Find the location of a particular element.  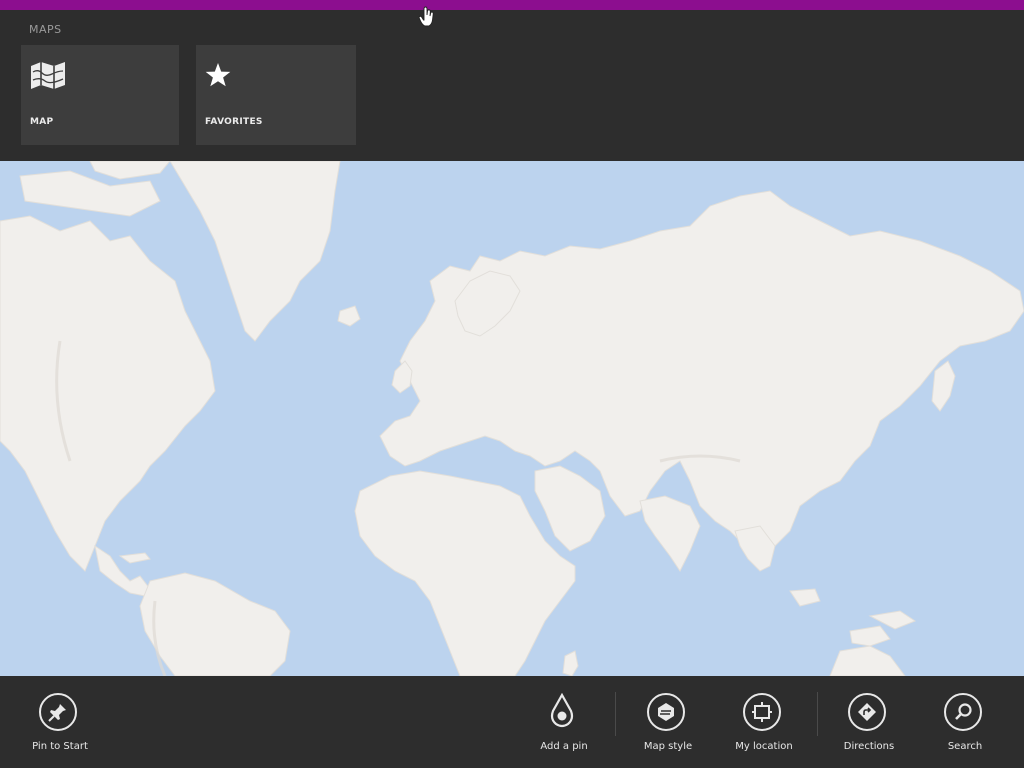

landmass-north-america is located at coordinates (108, 393).